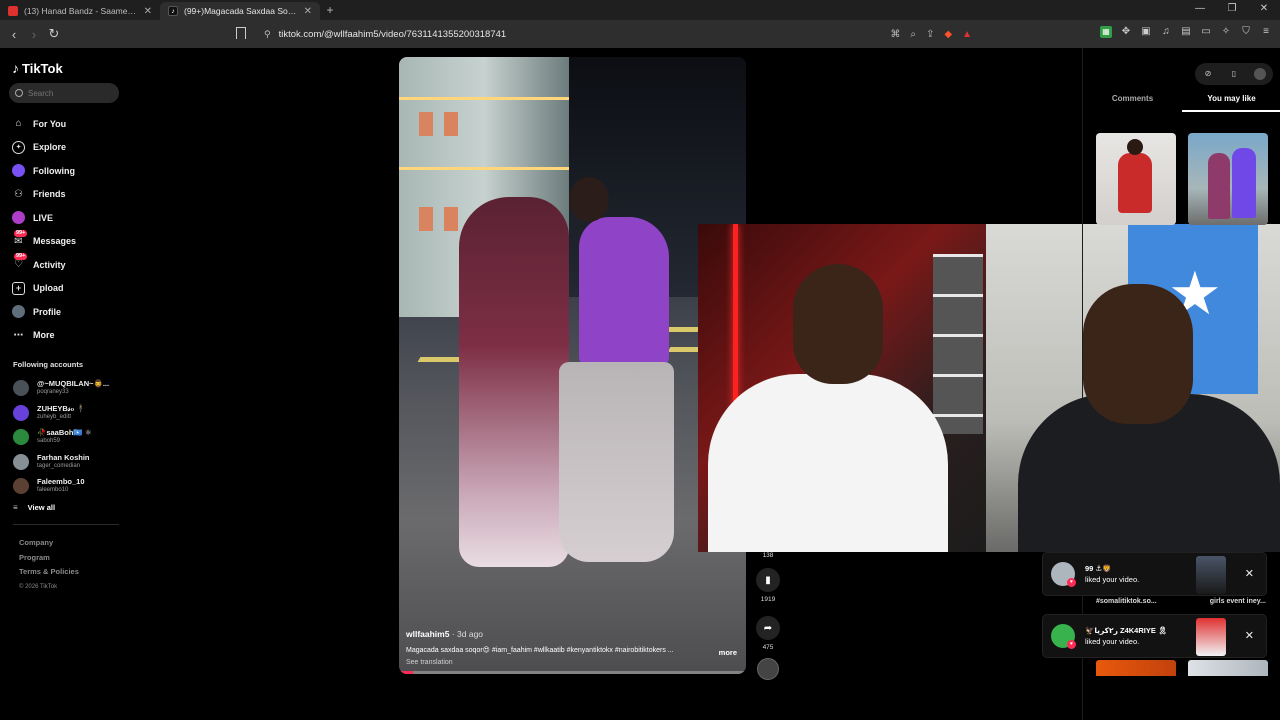 This screenshot has width=1280, height=720. Describe the element at coordinates (1264, 10) in the screenshot. I see `close-window-button: ✕` at that location.